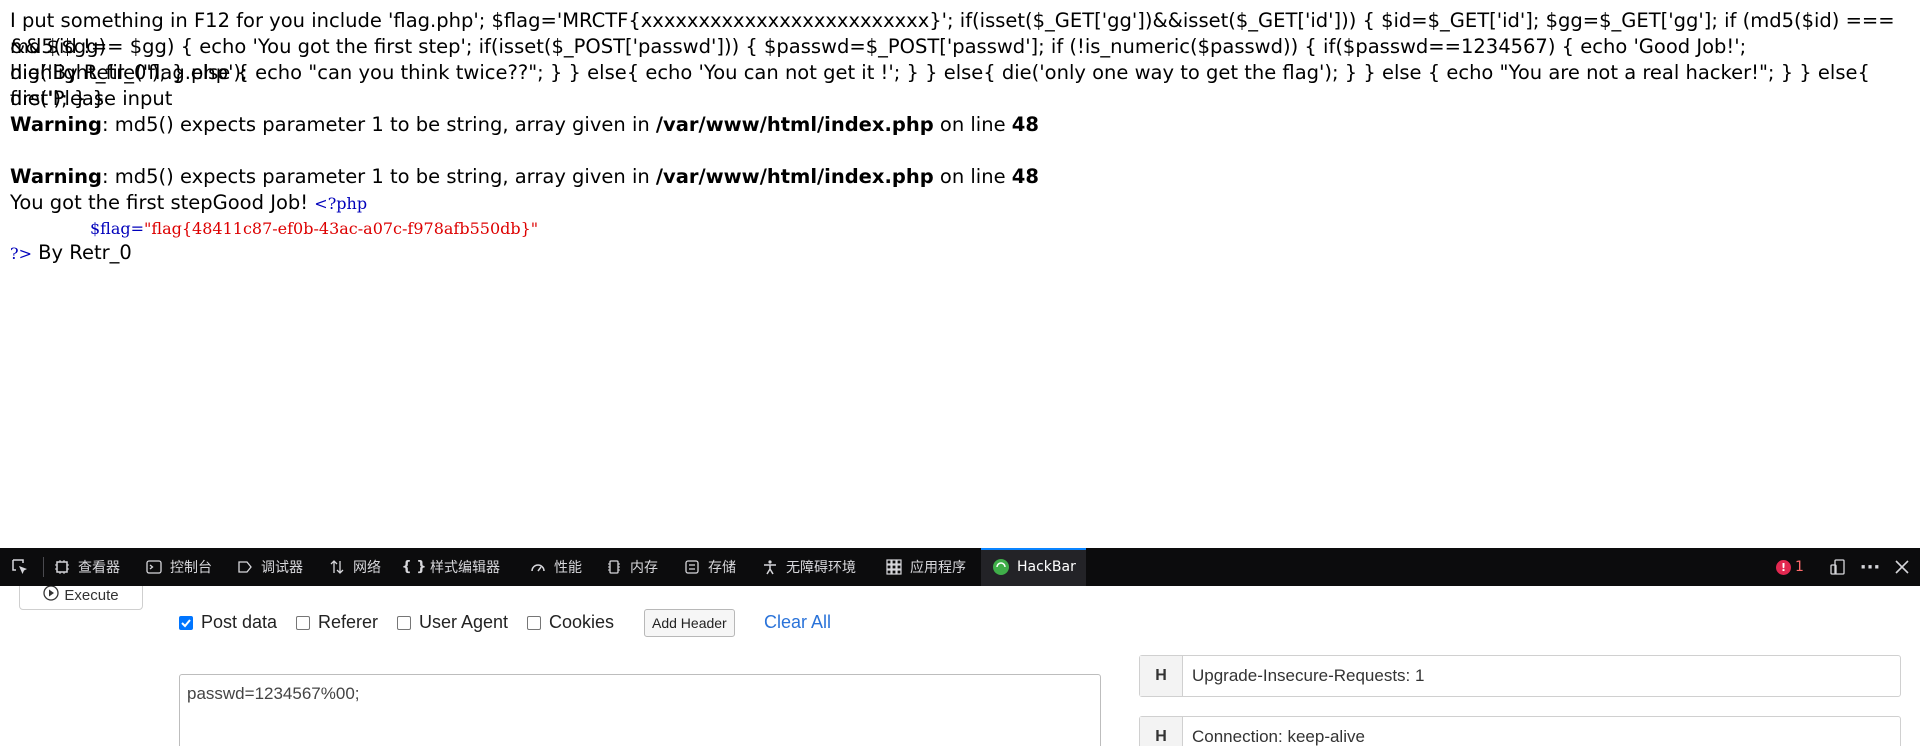  I want to click on element-picker-button, so click(20, 567).